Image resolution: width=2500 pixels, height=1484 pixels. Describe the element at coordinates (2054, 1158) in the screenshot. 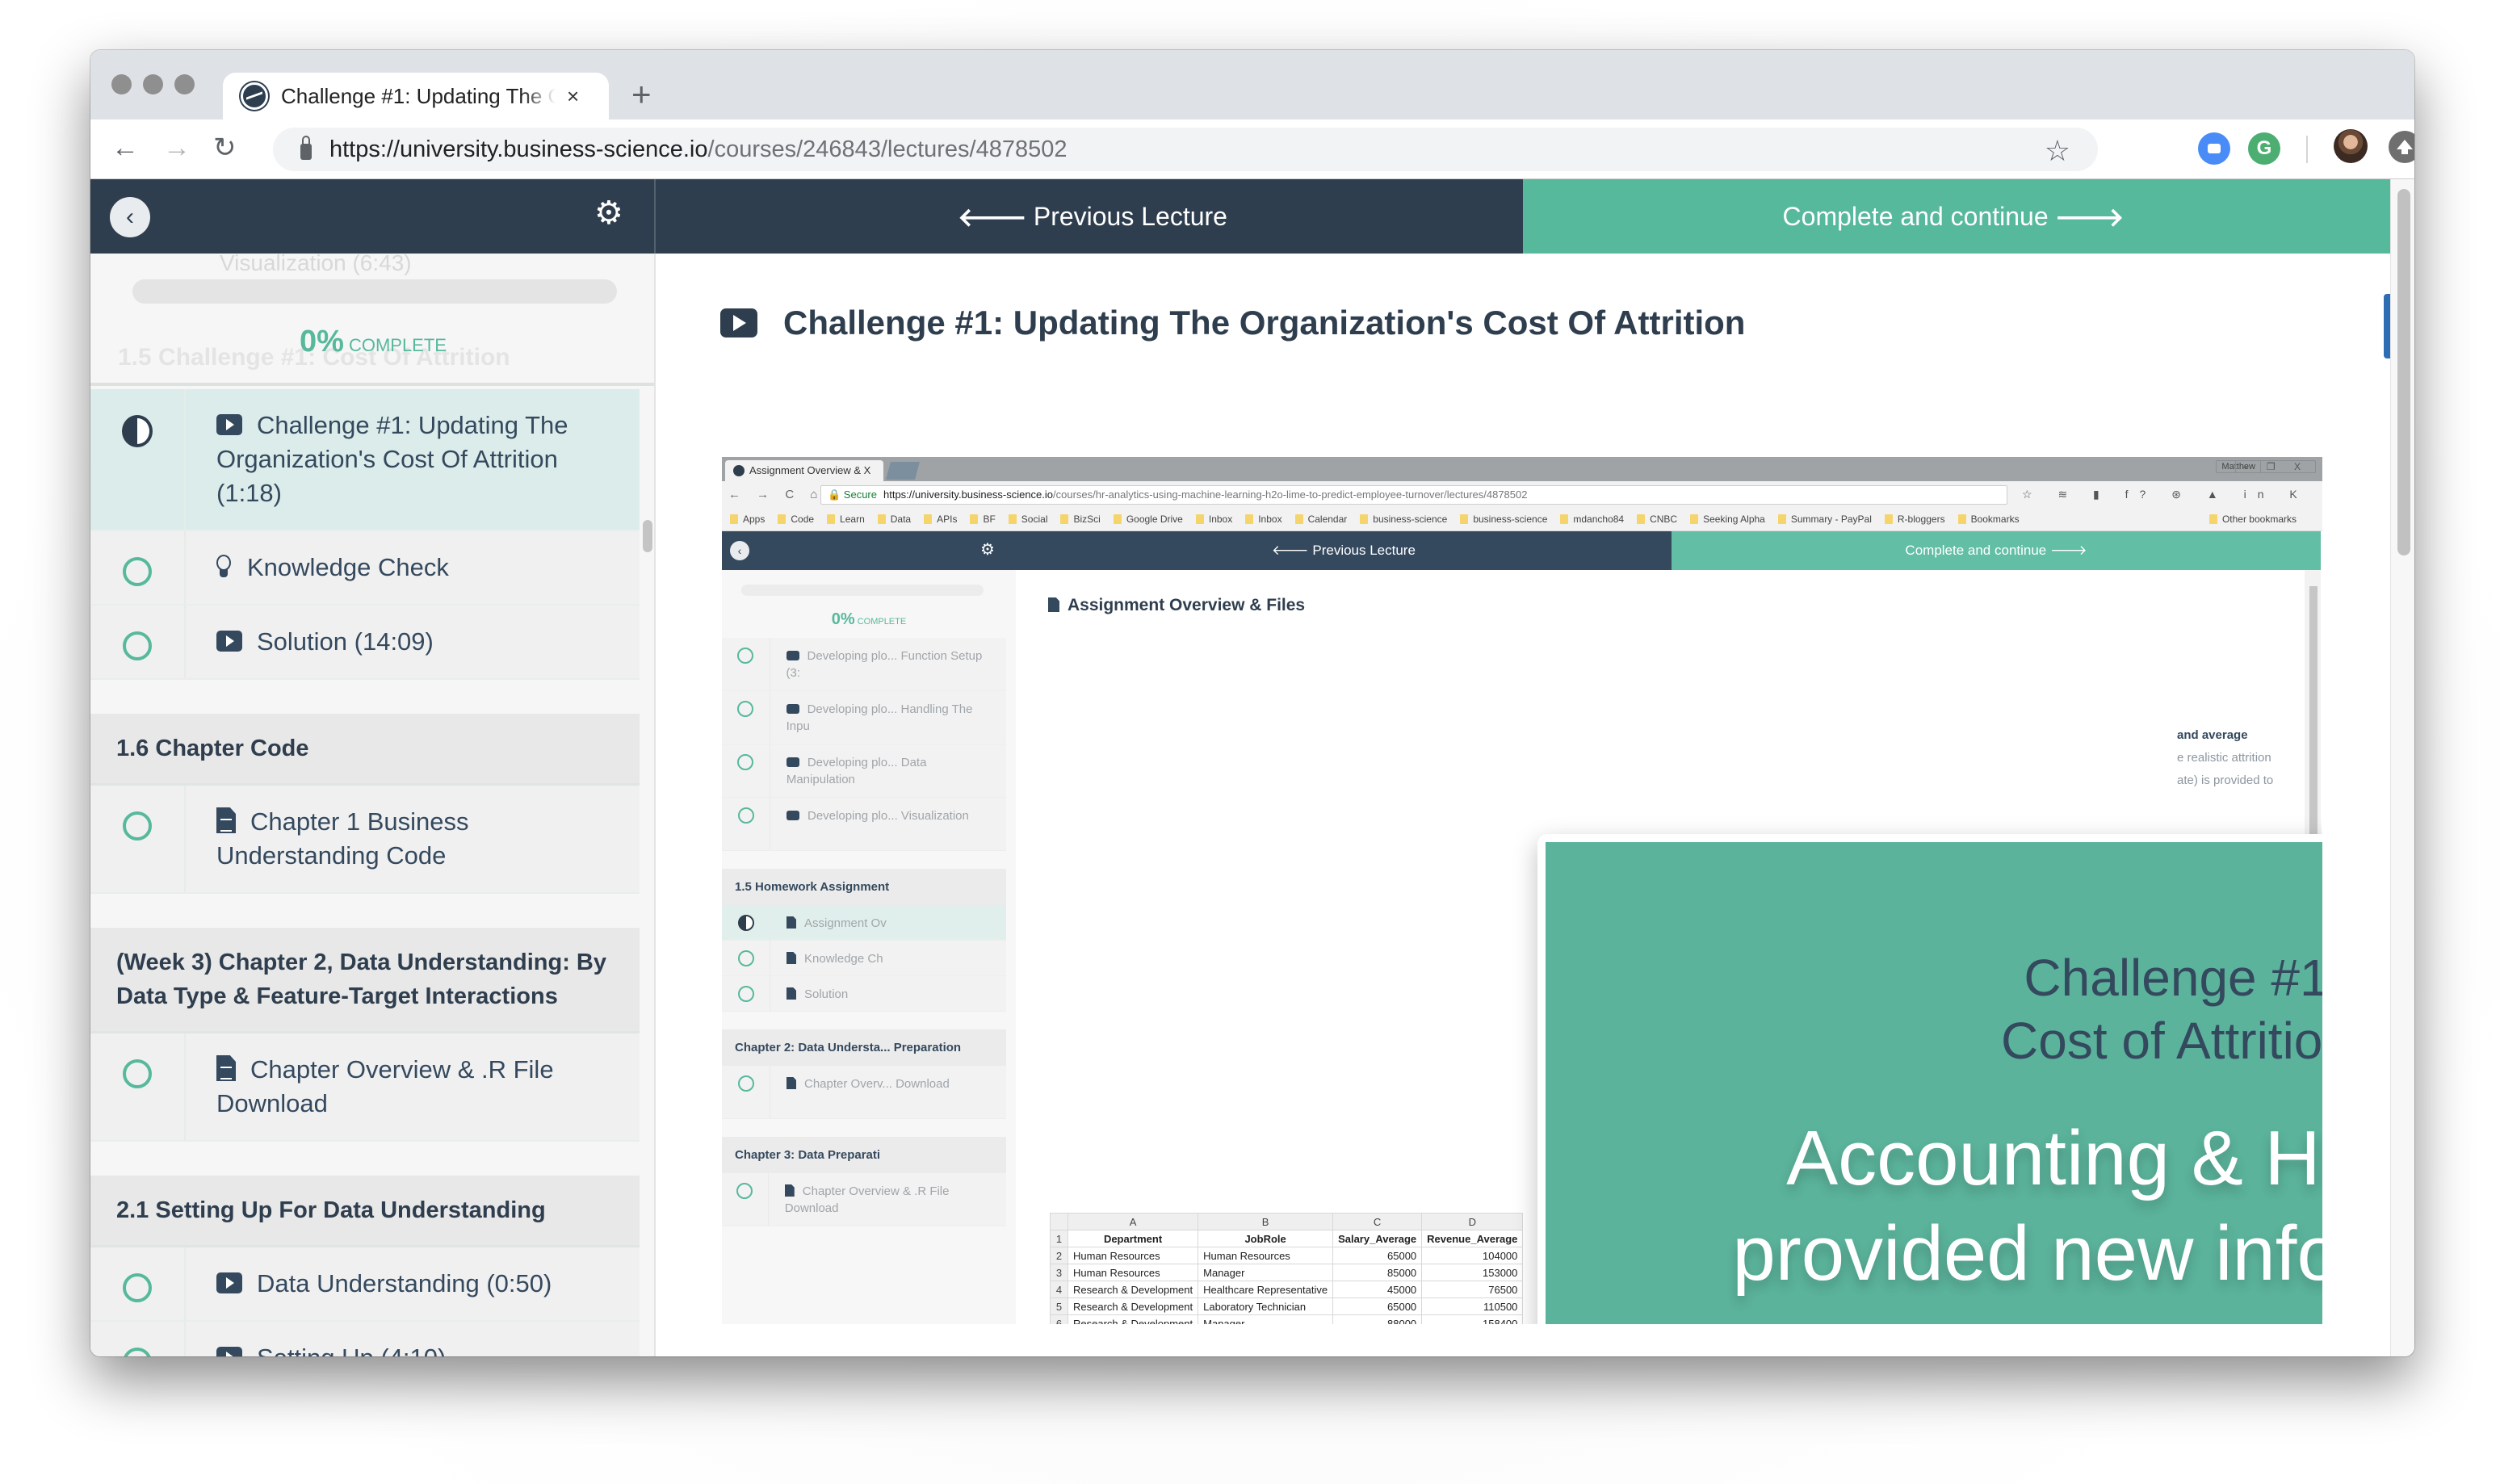

I see `challenge-message-line-1: Accounting & HR have` at that location.